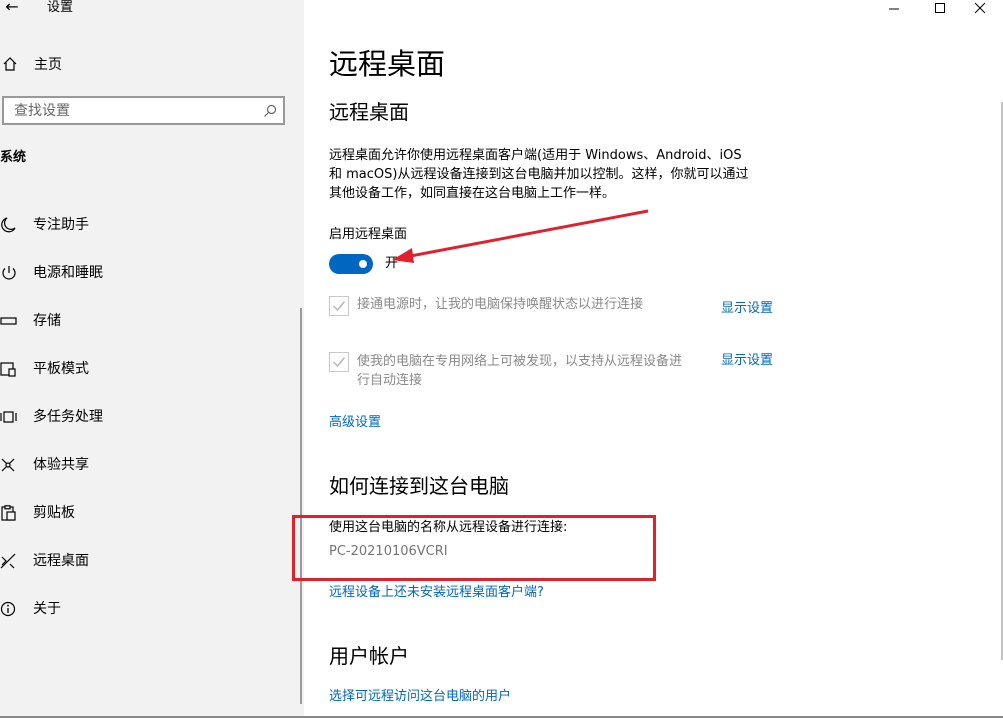 This screenshot has width=1003, height=718. I want to click on sidebar-item-label: 体验共享, so click(61, 465).